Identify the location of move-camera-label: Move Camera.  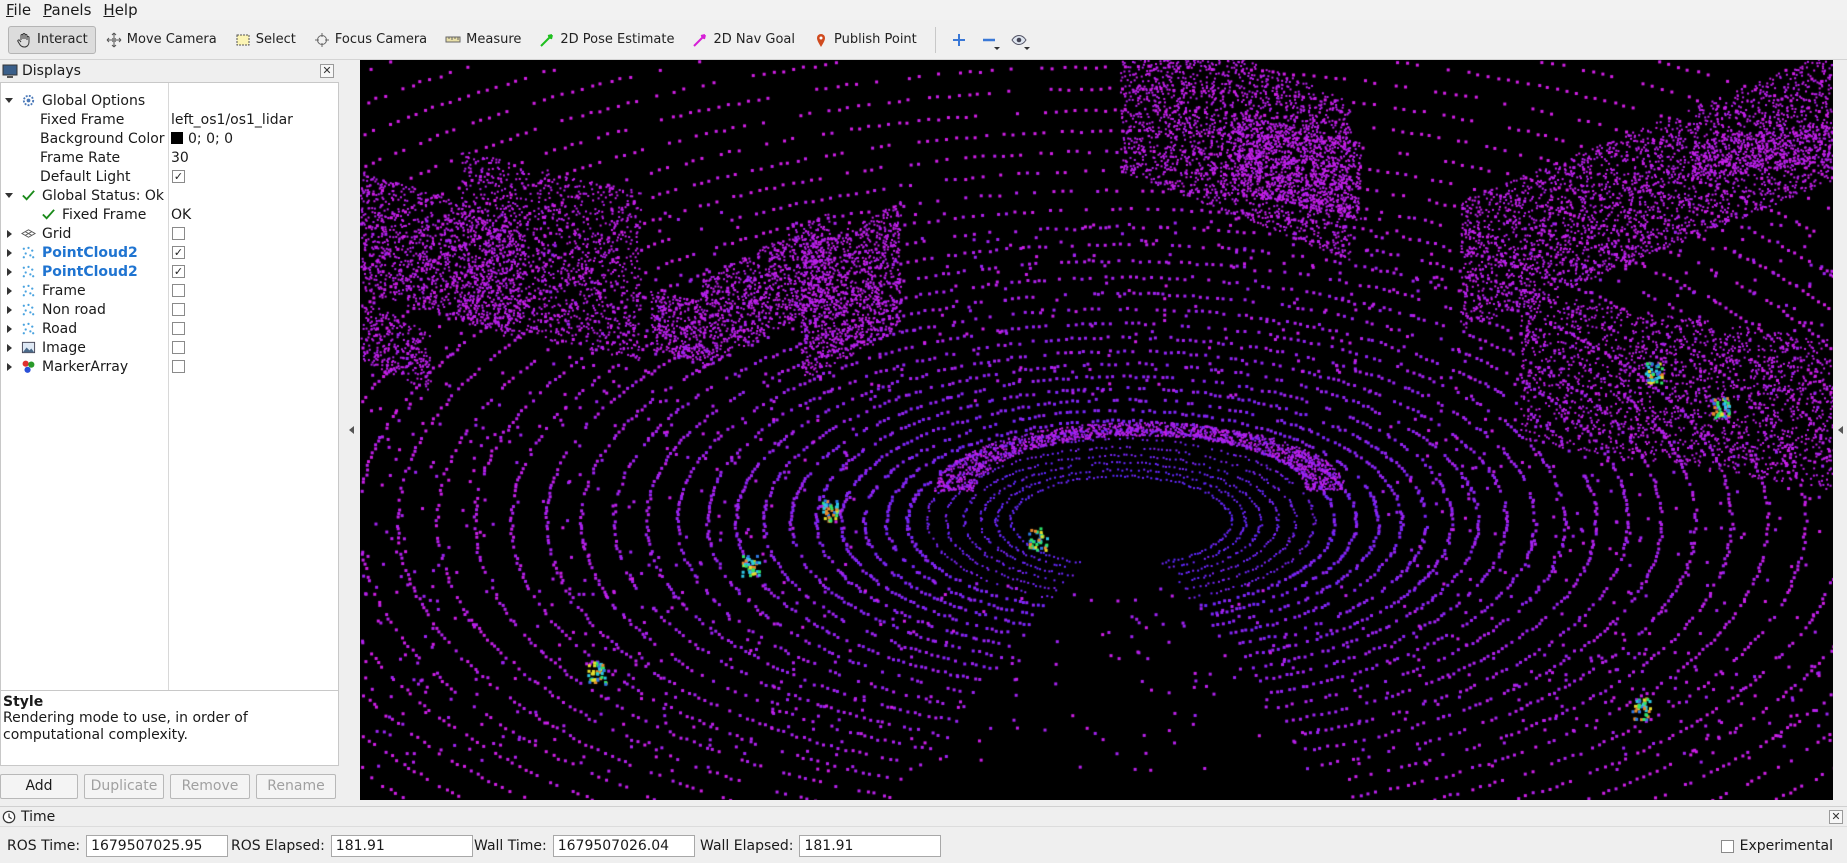
(171, 39).